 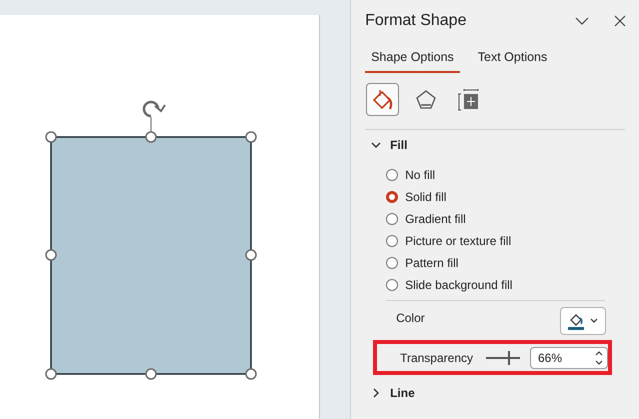 I want to click on spin-arrows-icon, so click(x=599, y=357).